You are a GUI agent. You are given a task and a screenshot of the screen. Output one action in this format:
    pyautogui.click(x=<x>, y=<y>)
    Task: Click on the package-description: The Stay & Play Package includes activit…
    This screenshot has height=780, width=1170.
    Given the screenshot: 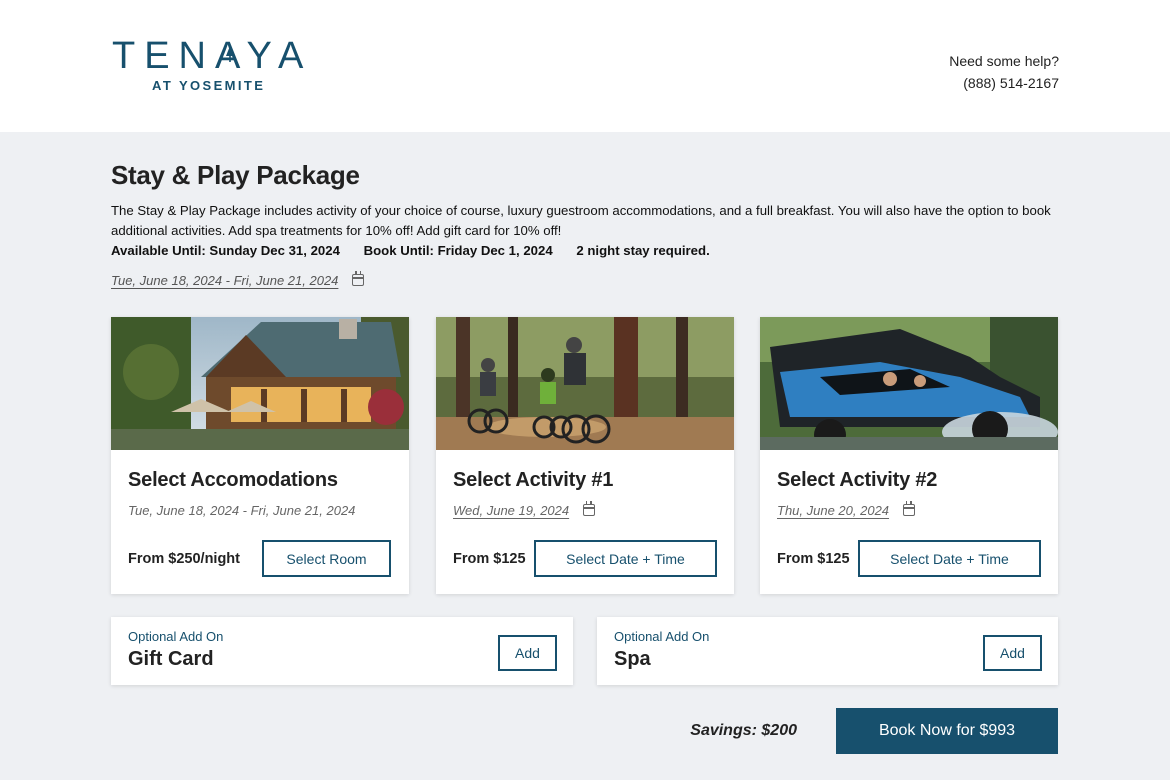 What is the action you would take?
    pyautogui.click(x=581, y=220)
    